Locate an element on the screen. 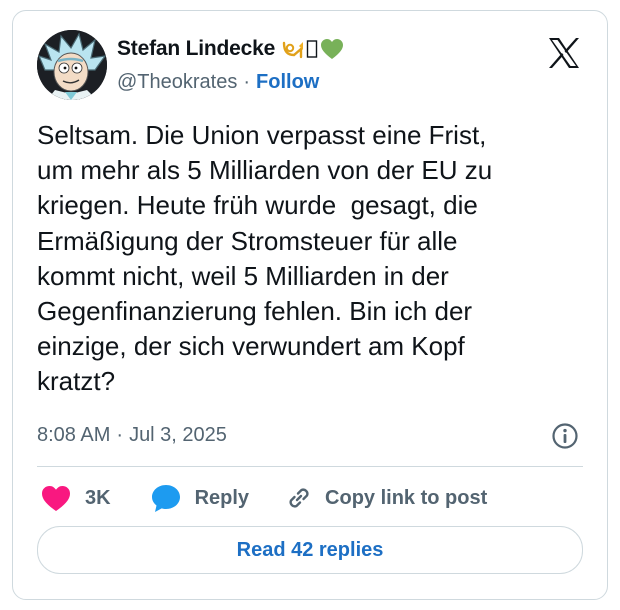 Image resolution: width=620 pixels, height=610 pixels. author-name-row: Stefan Lindecke is located at coordinates (230, 49).